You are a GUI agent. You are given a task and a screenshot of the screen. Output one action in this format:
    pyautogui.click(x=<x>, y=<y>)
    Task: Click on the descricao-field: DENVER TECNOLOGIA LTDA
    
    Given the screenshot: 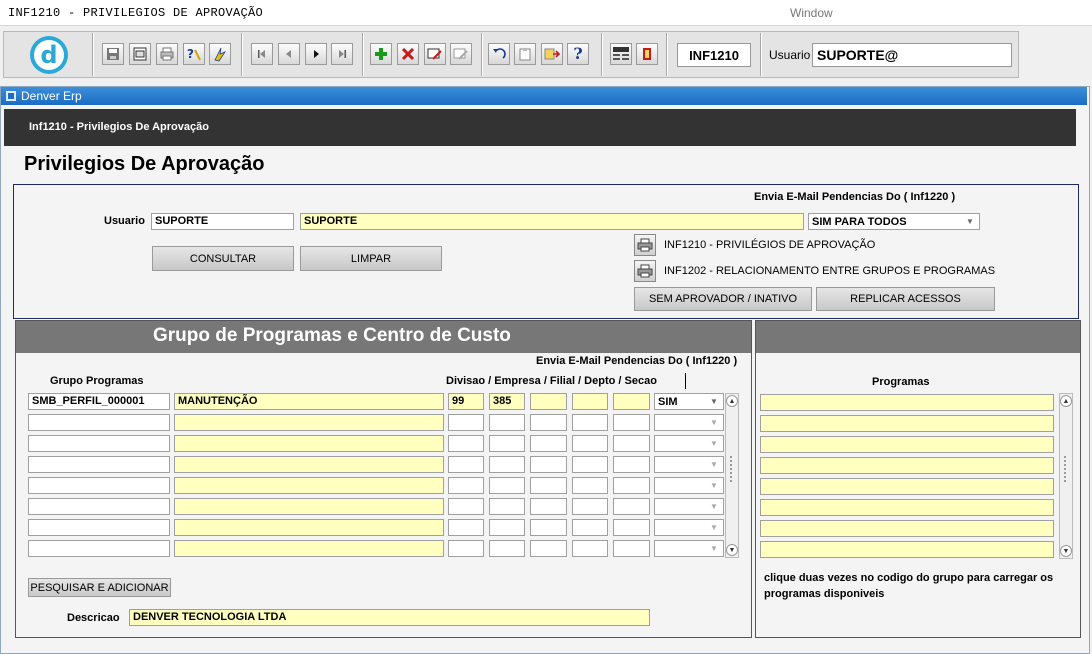 What is the action you would take?
    pyautogui.click(x=389, y=617)
    